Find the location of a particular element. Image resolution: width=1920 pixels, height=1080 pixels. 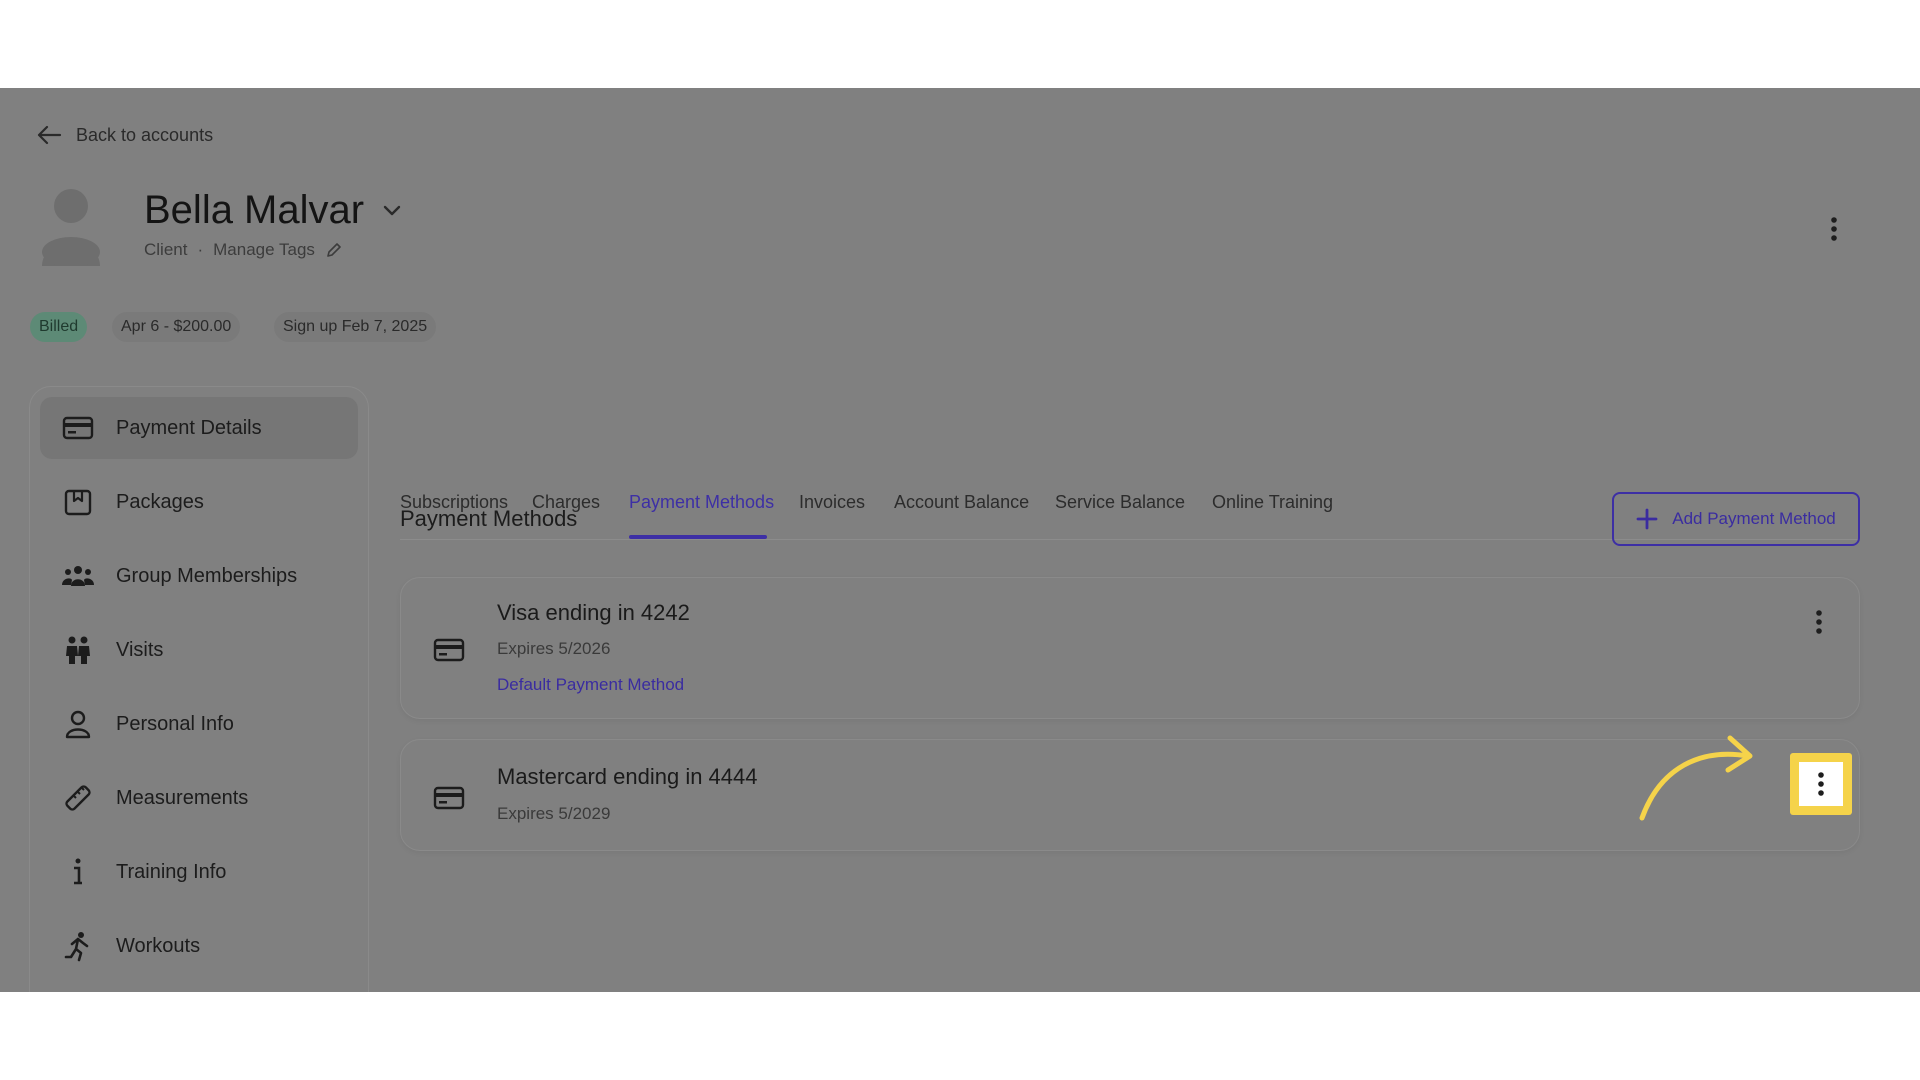

highlight-frame is located at coordinates (1821, 784).